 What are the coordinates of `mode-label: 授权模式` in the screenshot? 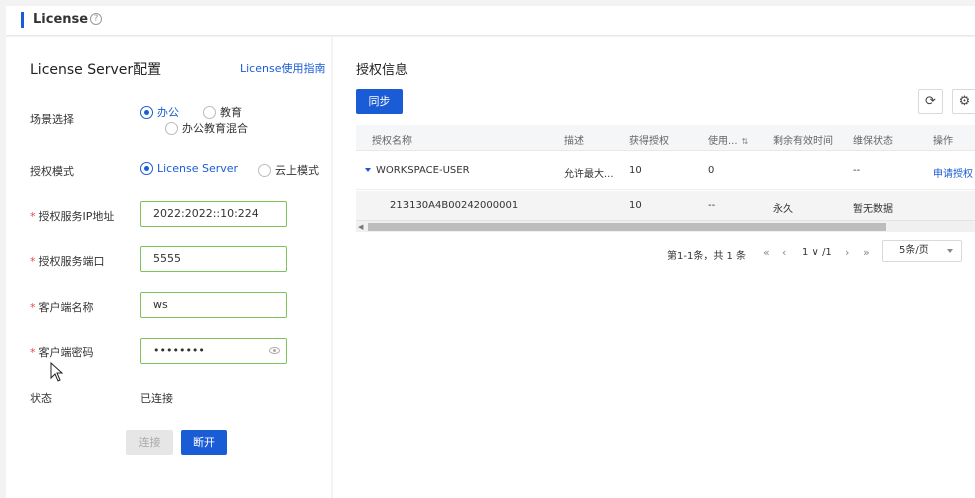 It's located at (52, 171).